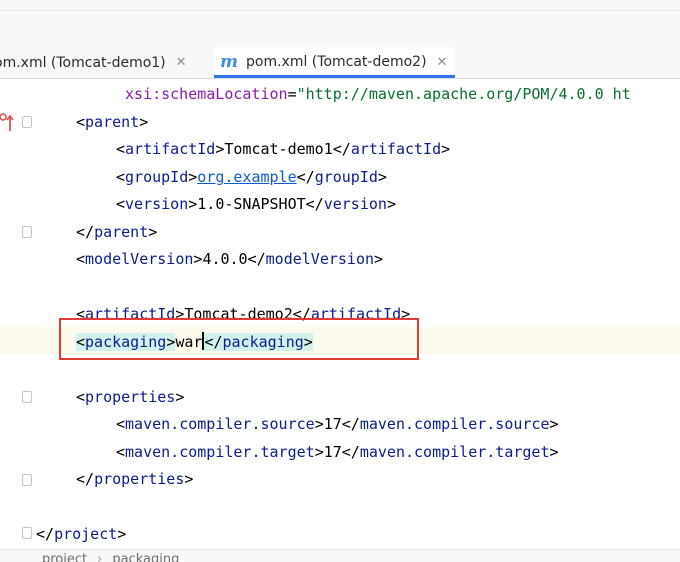  What do you see at coordinates (239, 339) in the screenshot?
I see `highlight-box` at bounding box center [239, 339].